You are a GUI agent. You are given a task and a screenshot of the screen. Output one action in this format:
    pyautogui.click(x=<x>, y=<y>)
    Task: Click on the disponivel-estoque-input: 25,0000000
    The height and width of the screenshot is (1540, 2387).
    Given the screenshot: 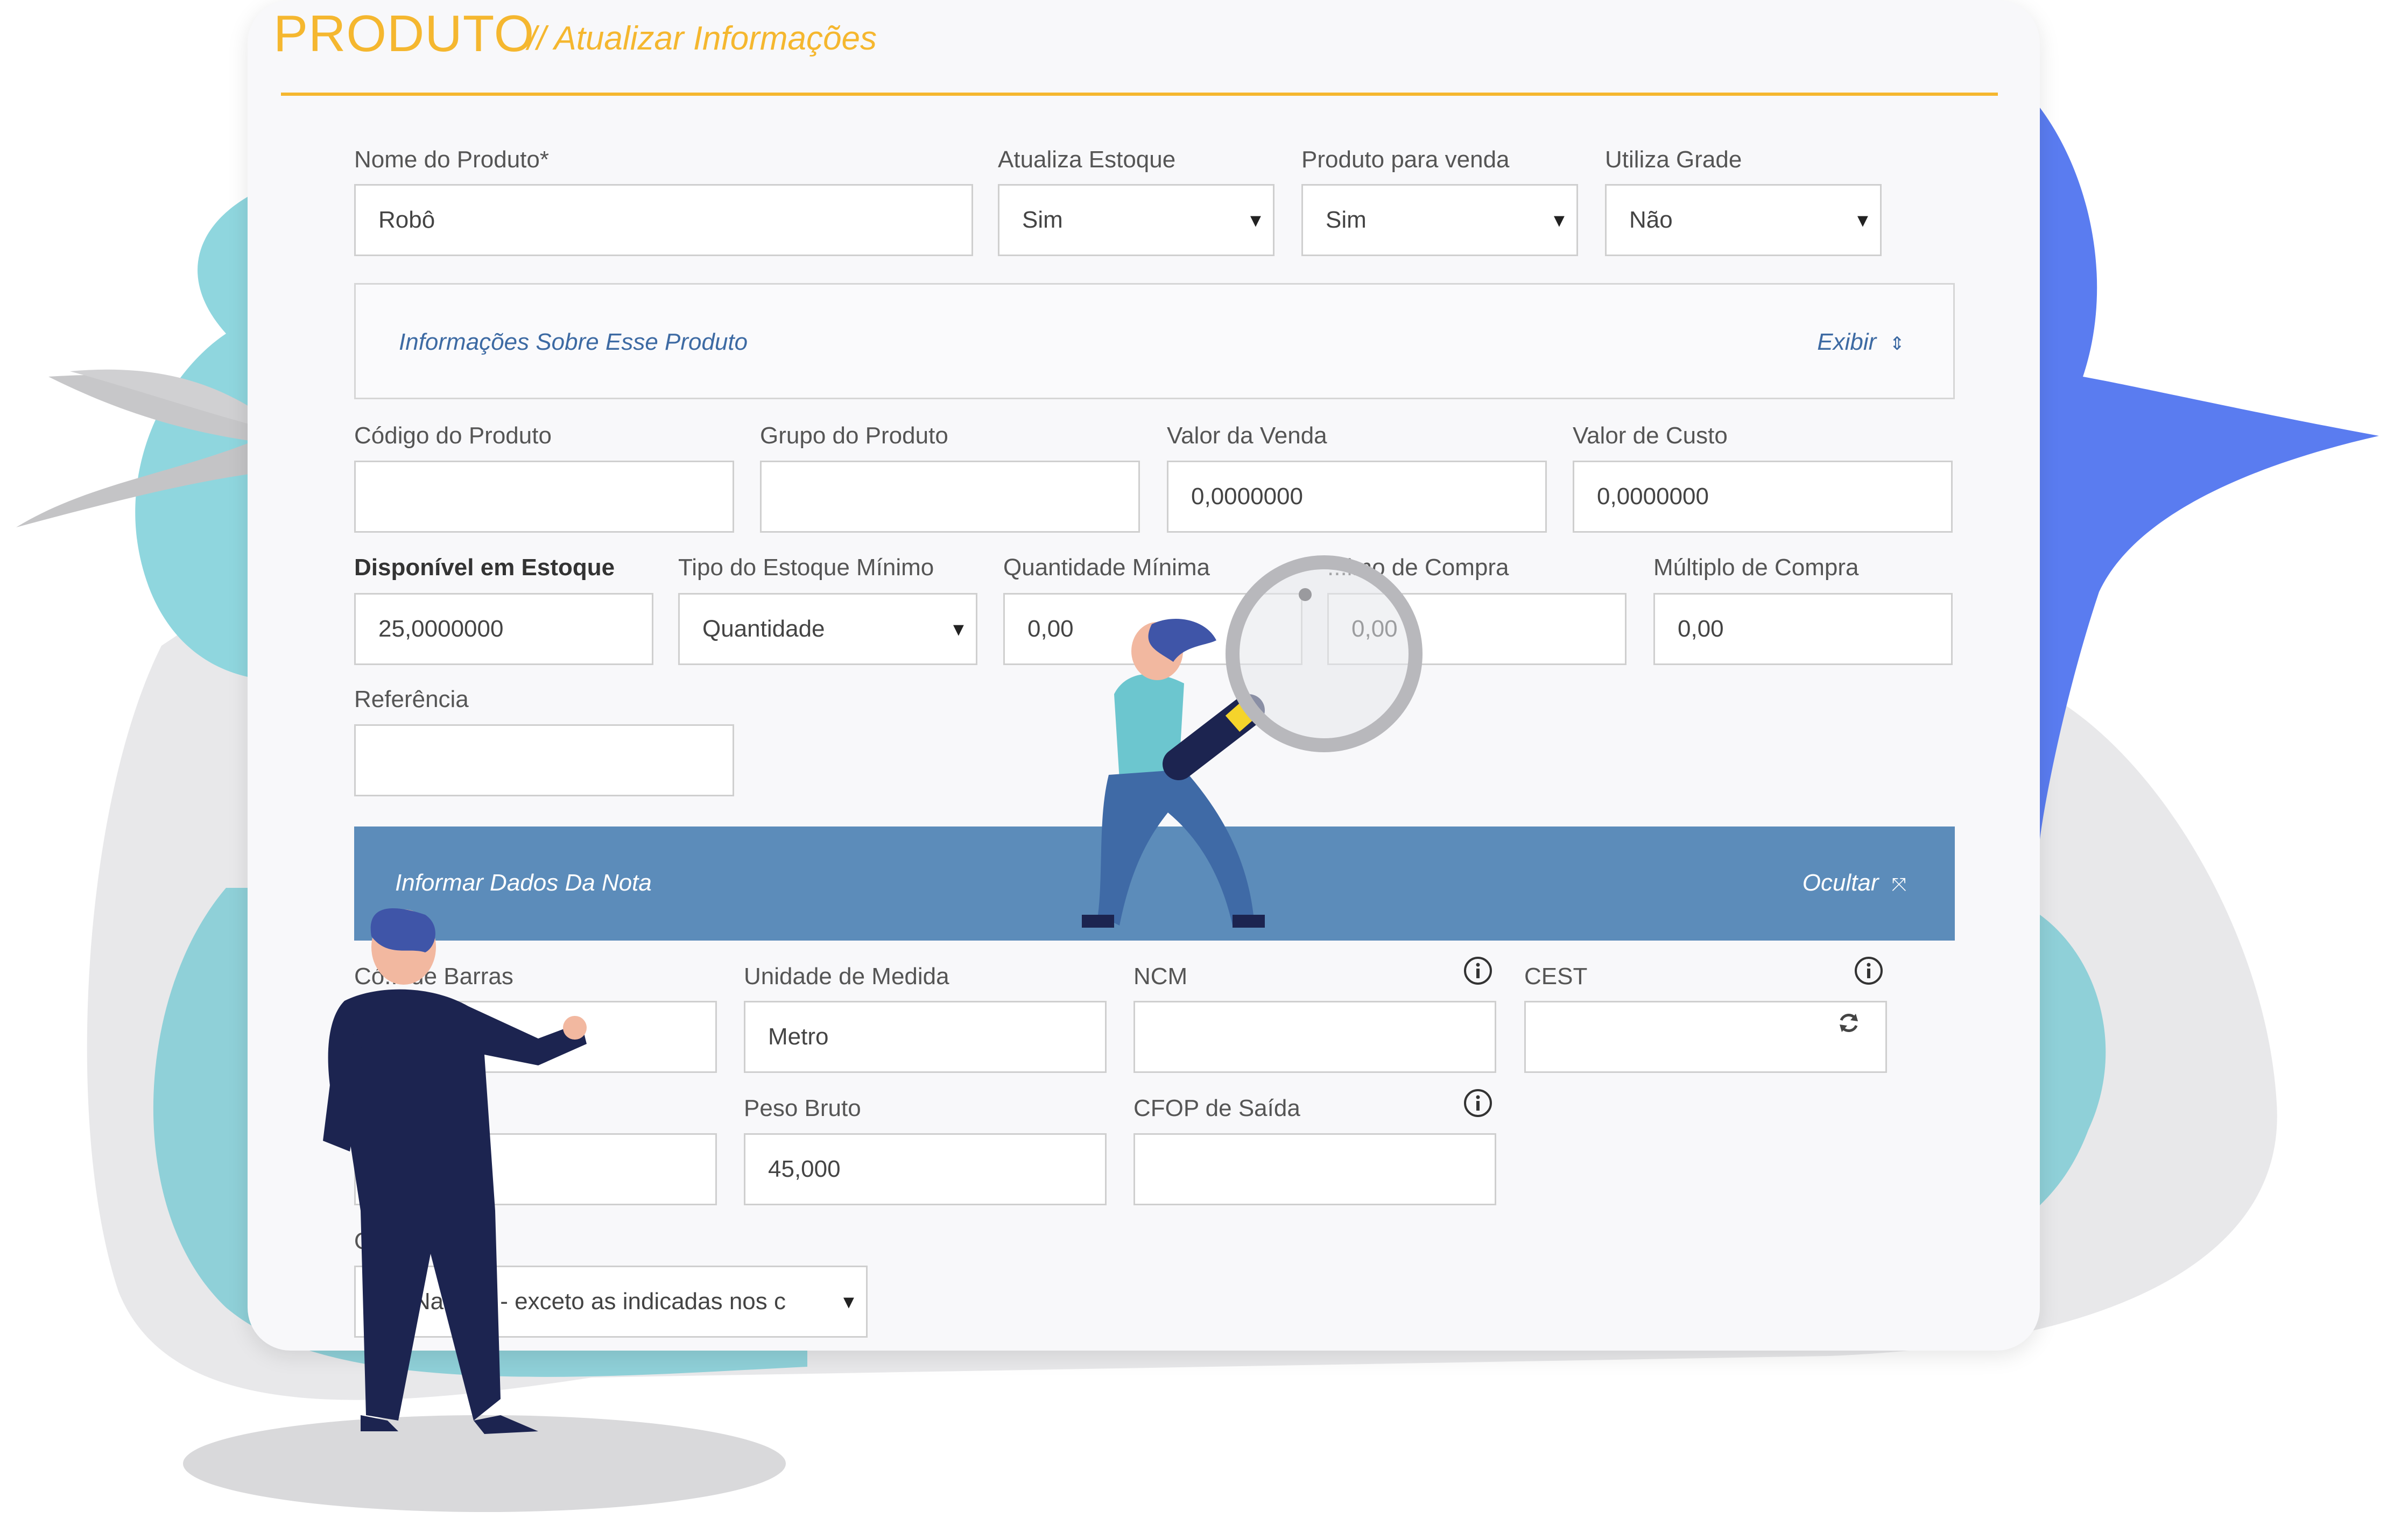 What is the action you would take?
    pyautogui.click(x=503, y=629)
    